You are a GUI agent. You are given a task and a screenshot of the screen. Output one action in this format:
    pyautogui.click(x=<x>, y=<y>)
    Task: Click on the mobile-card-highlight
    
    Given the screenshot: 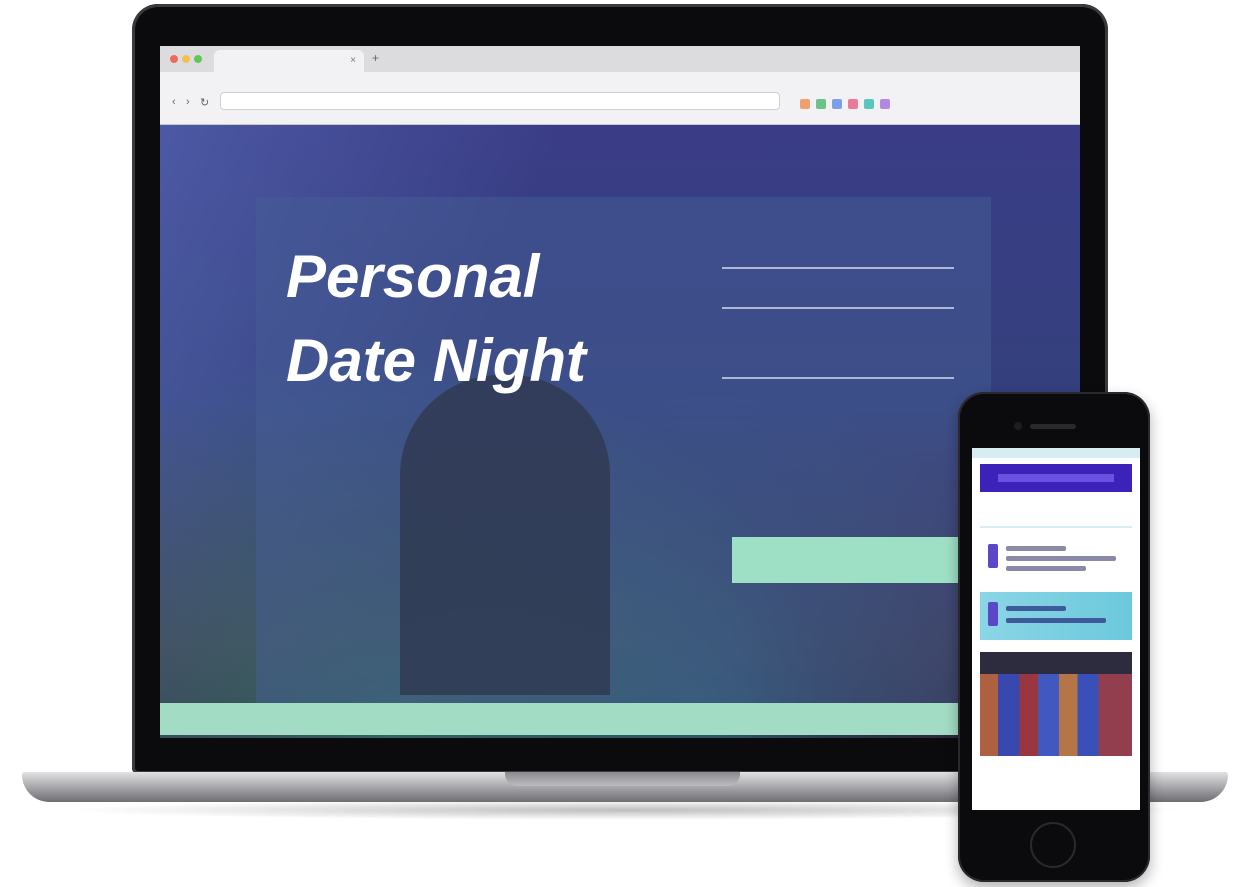 What is the action you would take?
    pyautogui.click(x=1056, y=616)
    